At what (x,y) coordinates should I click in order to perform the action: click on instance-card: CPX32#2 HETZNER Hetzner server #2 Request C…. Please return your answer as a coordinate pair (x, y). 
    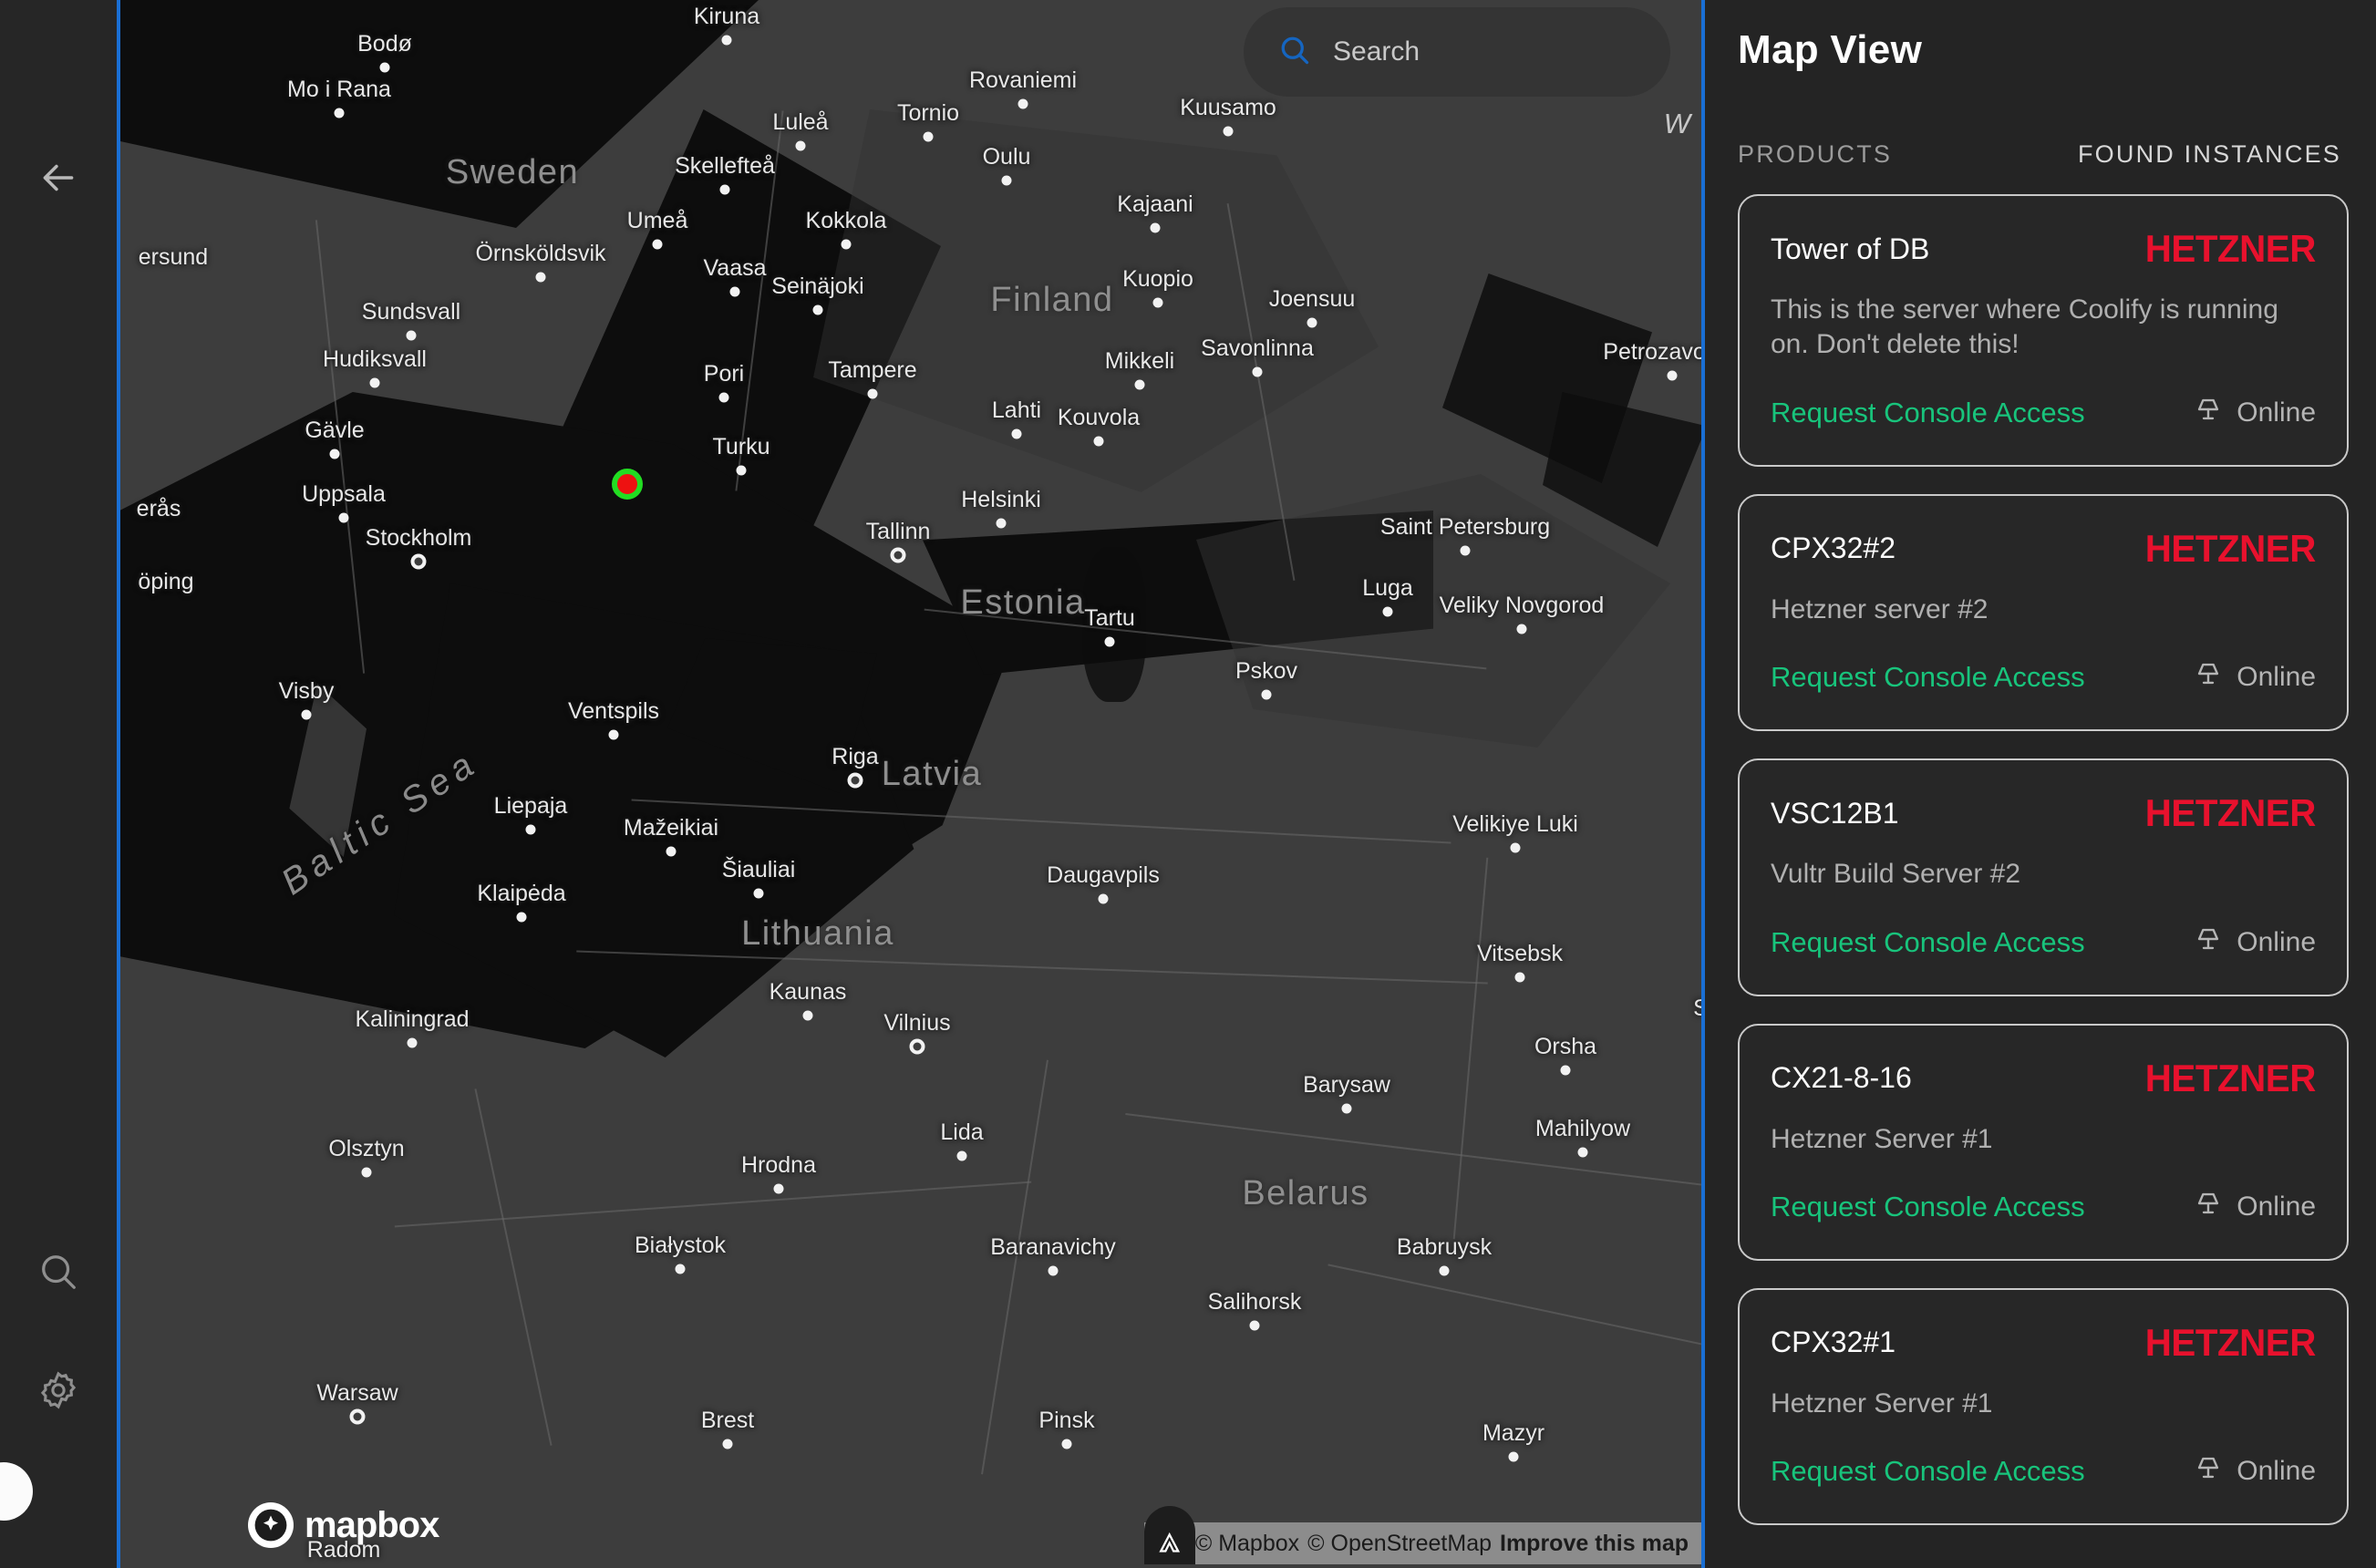
    Looking at the image, I should click on (2044, 612).